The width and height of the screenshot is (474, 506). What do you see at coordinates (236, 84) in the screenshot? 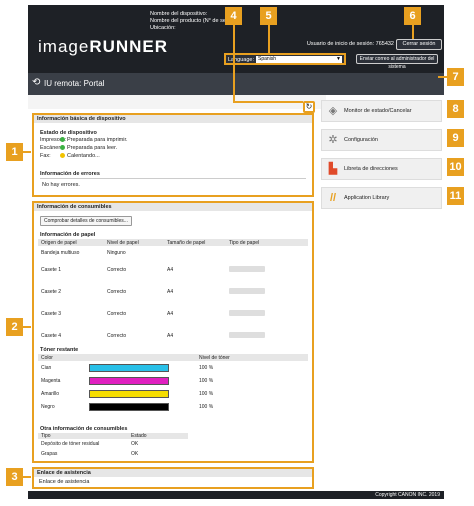
I see `portal-bar: ⟲ IU remota: Portal` at bounding box center [236, 84].